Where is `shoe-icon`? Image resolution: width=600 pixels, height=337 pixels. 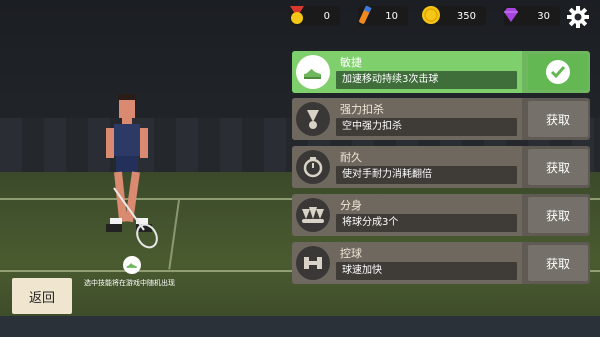
shoe-icon is located at coordinates (313, 72).